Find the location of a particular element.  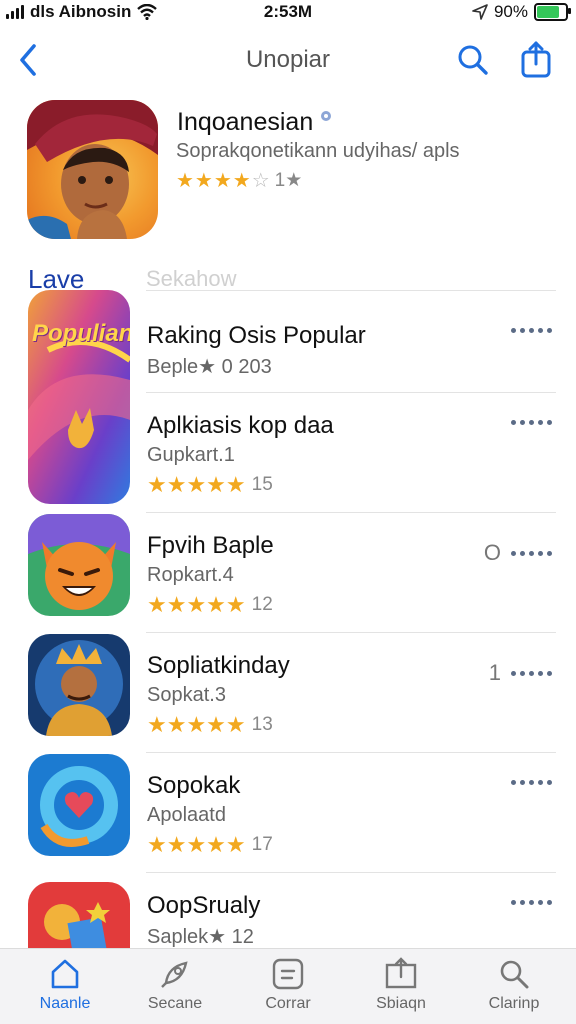

app-name: Aplkiasis kop daa is located at coordinates (240, 425).